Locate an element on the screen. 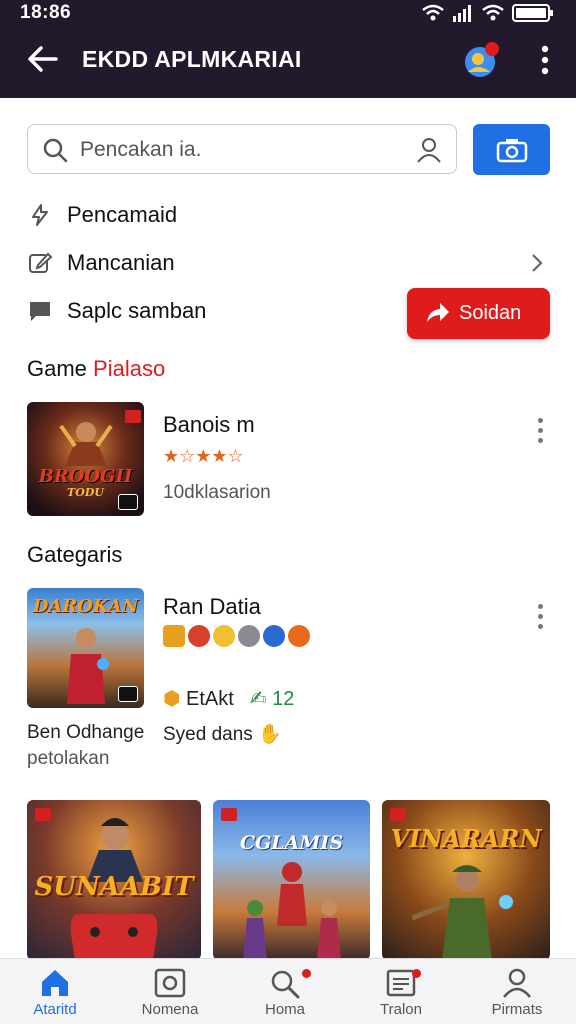  game-tile-1: SUNAABIT is located at coordinates (114, 880).